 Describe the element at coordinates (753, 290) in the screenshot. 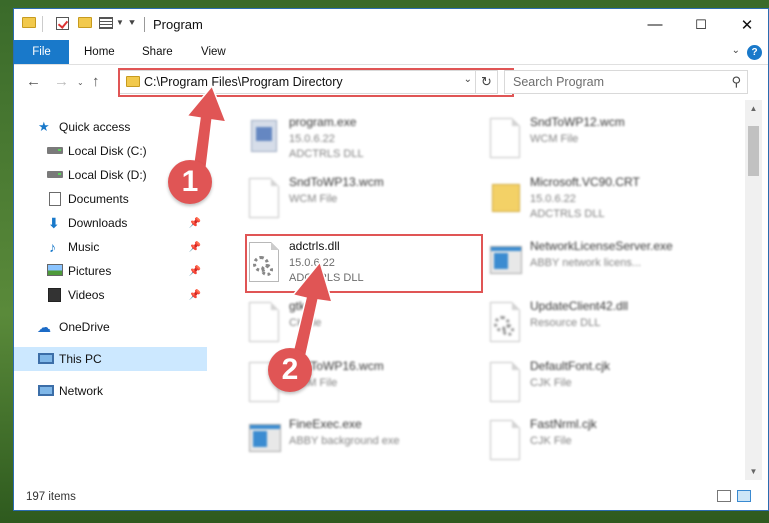

I see `vertical-scrollbar: ▲ ▼` at that location.